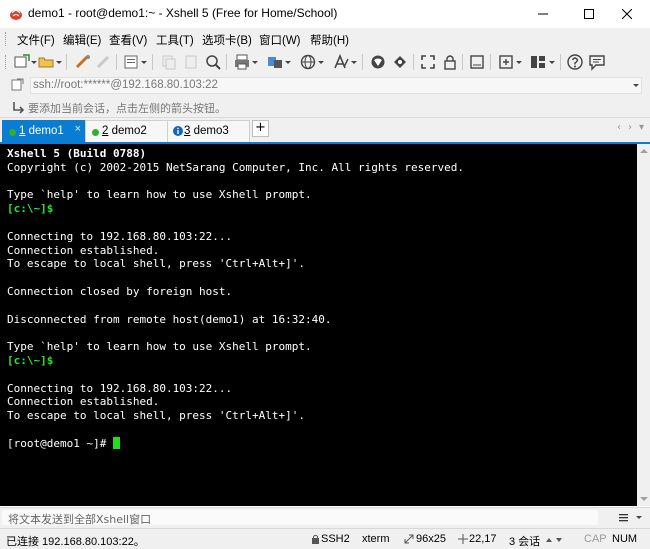 The image size is (650, 549). I want to click on status-protocol: SSH2, so click(335, 539).